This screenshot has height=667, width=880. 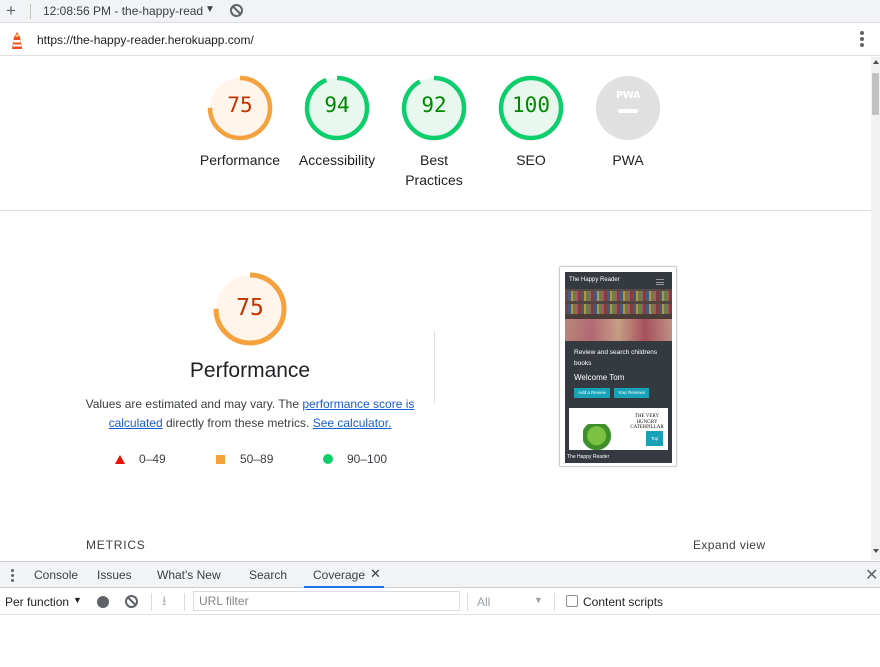 I want to click on new-tab-plus-icon: +, so click(x=11, y=11).